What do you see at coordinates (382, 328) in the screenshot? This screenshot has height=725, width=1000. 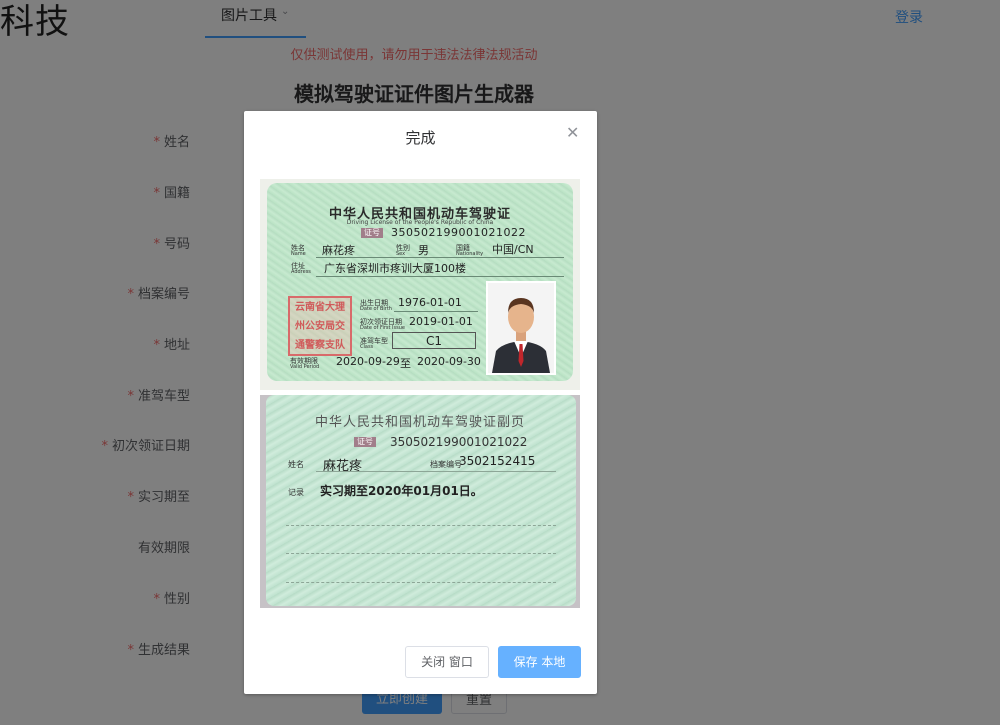 I see `first-issue-key-en: Date of First Issue` at bounding box center [382, 328].